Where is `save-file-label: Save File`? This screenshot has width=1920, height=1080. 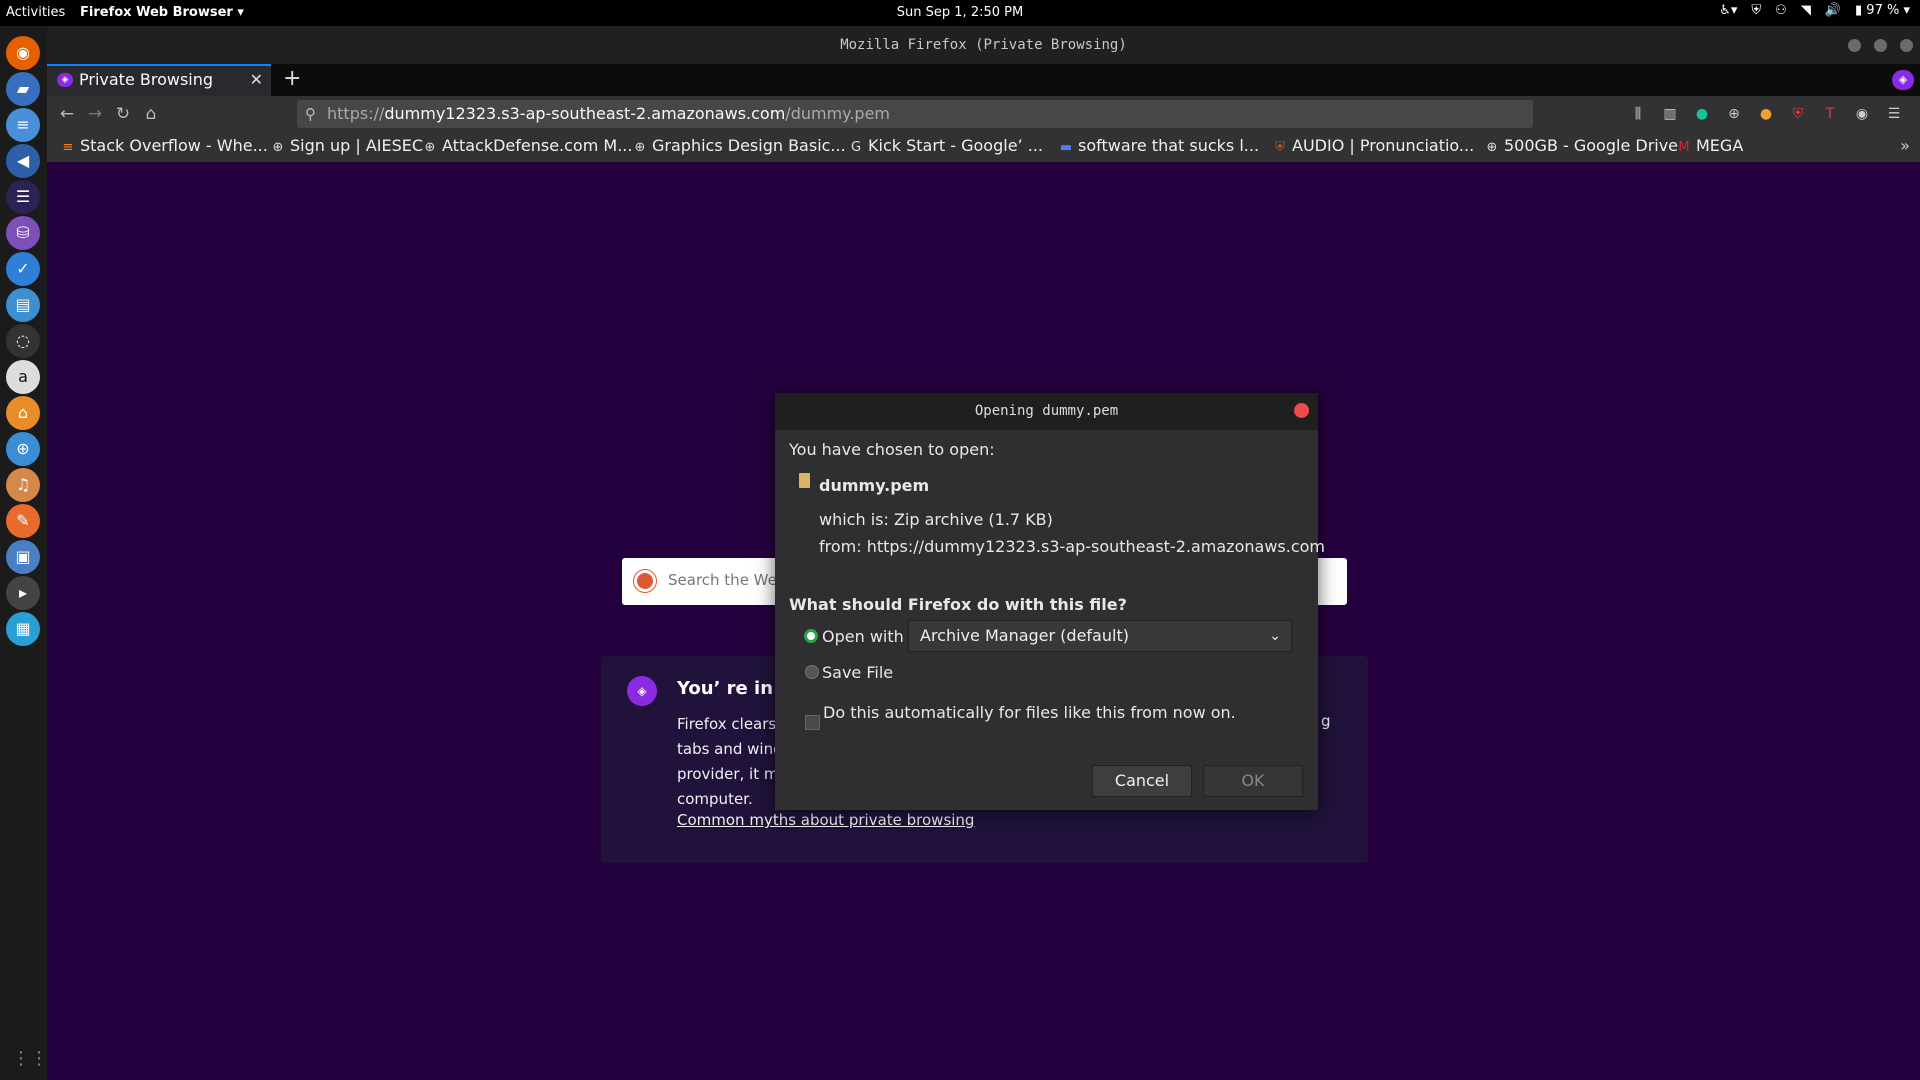
save-file-label: Save File is located at coordinates (857, 672).